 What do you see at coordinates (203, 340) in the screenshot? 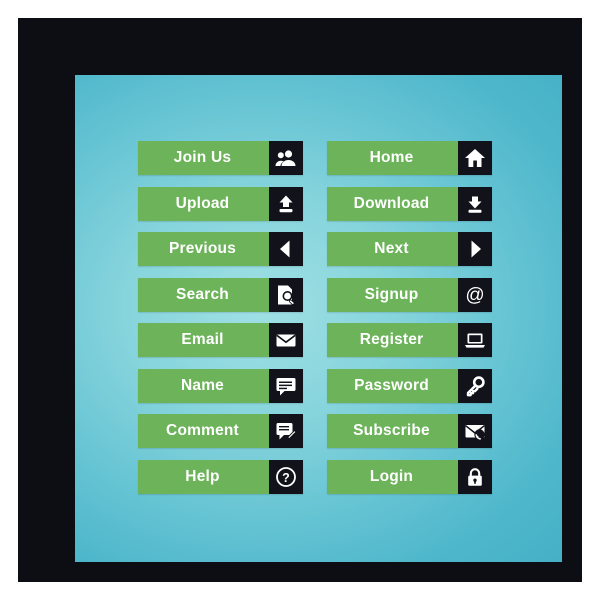
I see `button-label: Email` at bounding box center [203, 340].